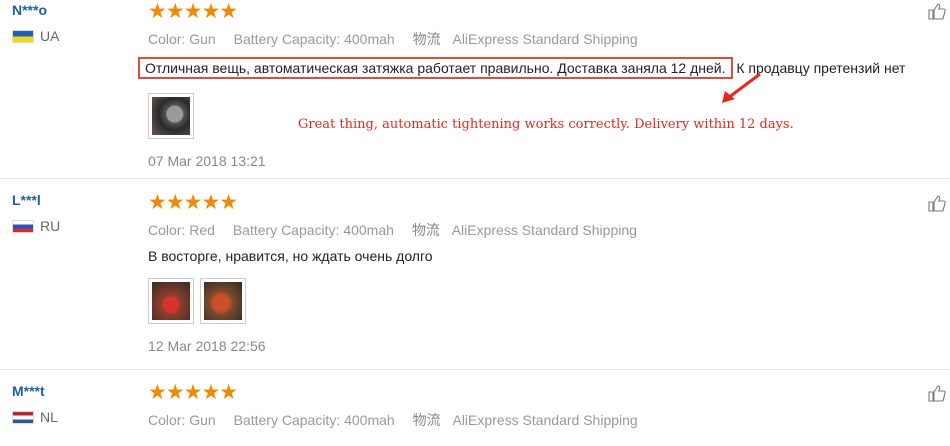  Describe the element at coordinates (35, 403) in the screenshot. I see `reviewer-info: M***t NL` at that location.